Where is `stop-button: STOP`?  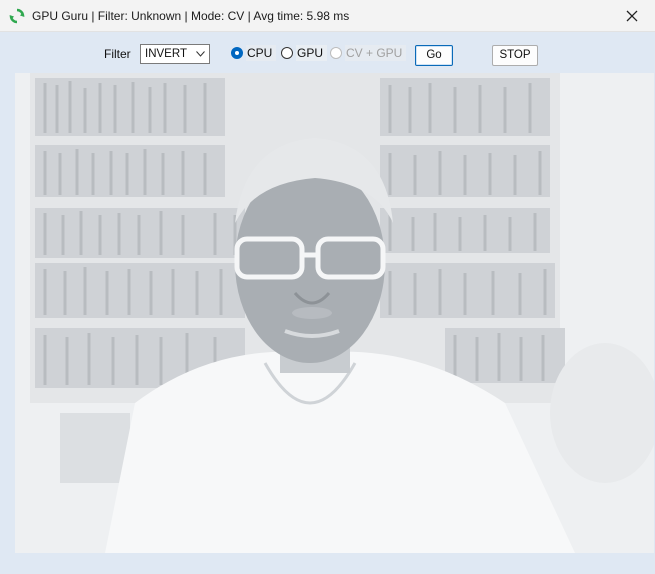 stop-button: STOP is located at coordinates (515, 55).